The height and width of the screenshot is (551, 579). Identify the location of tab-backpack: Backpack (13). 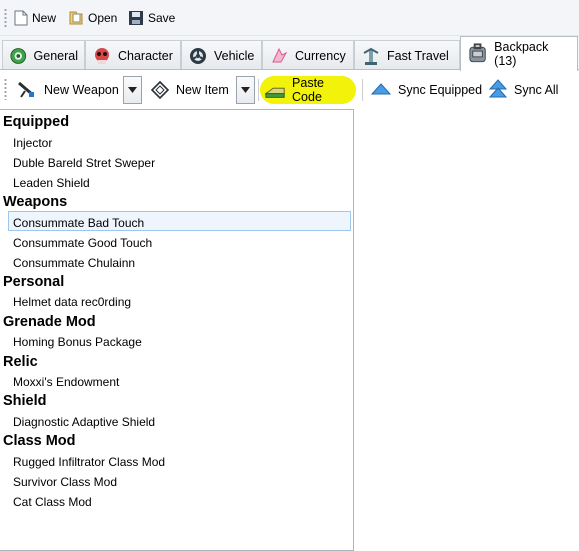
(519, 53).